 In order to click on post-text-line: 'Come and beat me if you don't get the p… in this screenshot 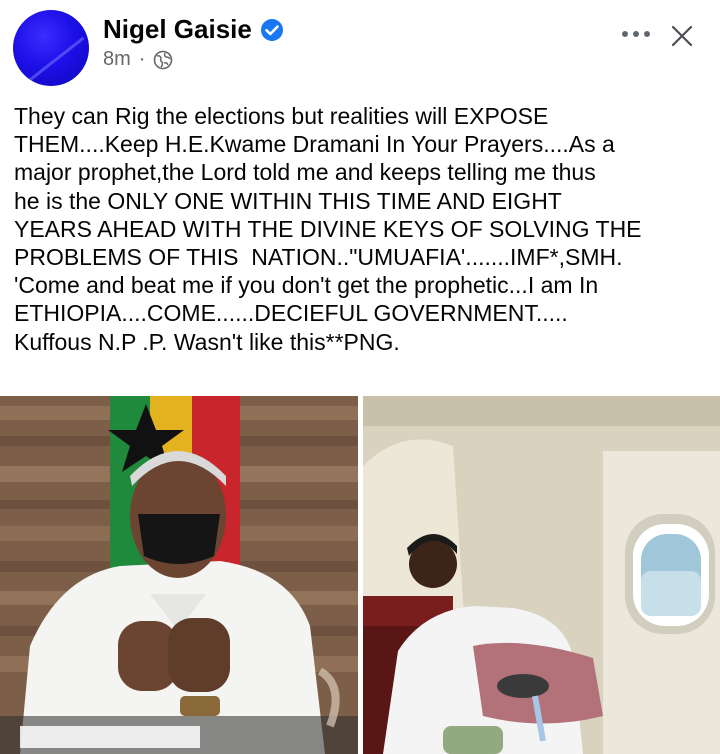, I will do `click(306, 285)`.